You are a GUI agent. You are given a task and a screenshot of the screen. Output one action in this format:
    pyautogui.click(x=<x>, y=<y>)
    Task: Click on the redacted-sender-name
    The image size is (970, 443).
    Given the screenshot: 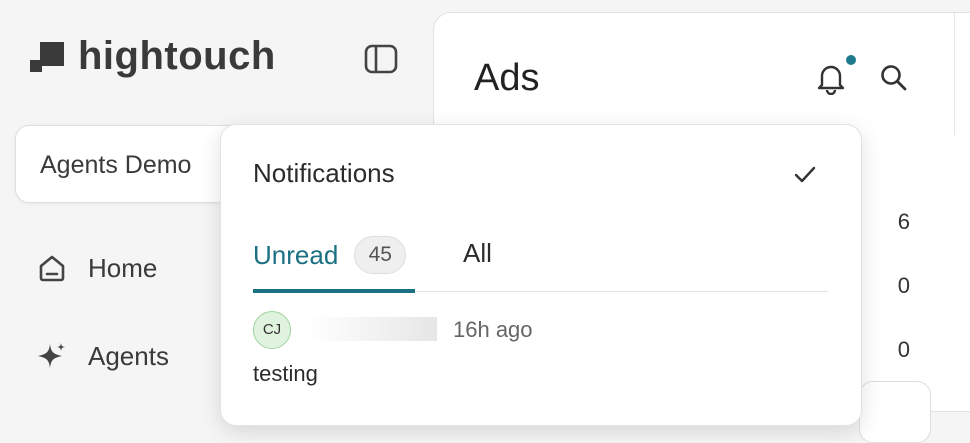 What is the action you would take?
    pyautogui.click(x=373, y=329)
    